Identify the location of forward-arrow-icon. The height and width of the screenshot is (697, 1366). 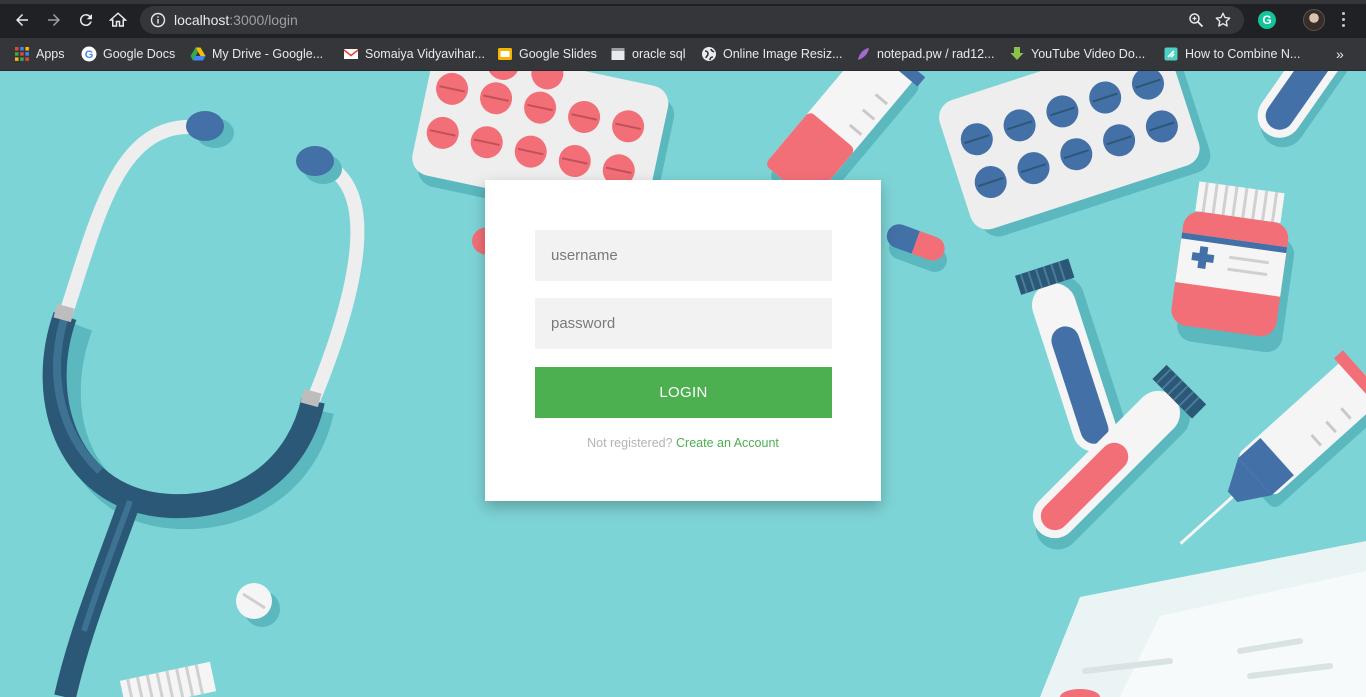
(54, 20).